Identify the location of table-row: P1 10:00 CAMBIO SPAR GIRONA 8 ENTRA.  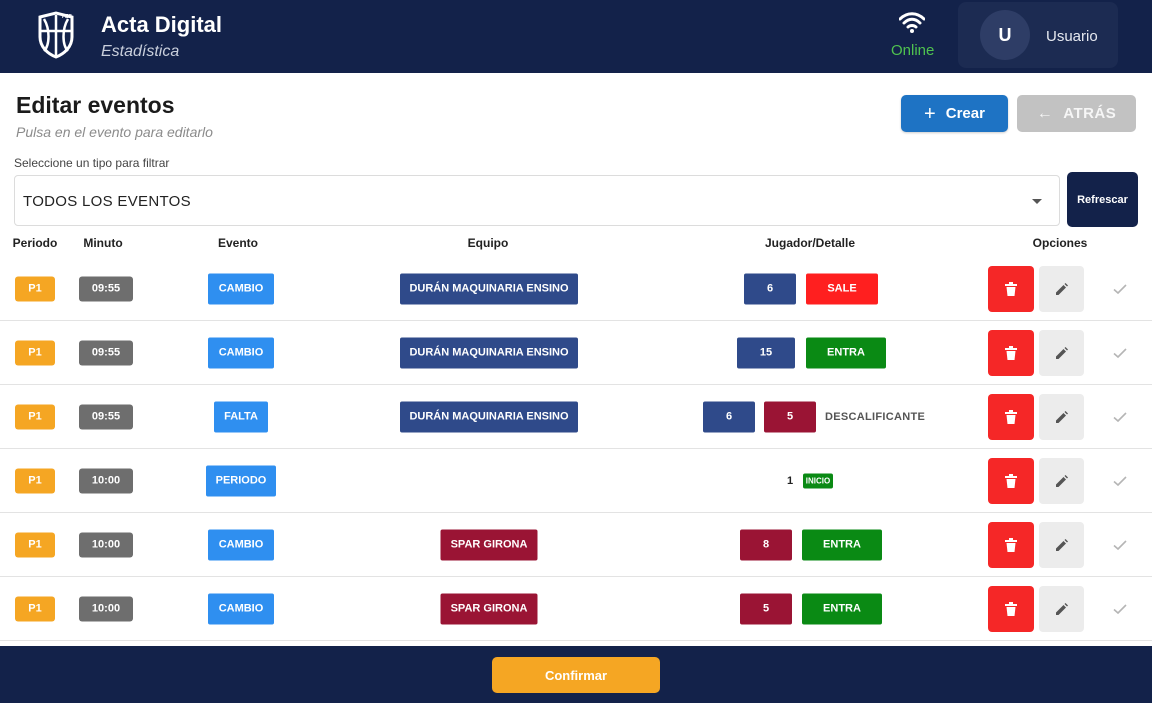
(576, 545).